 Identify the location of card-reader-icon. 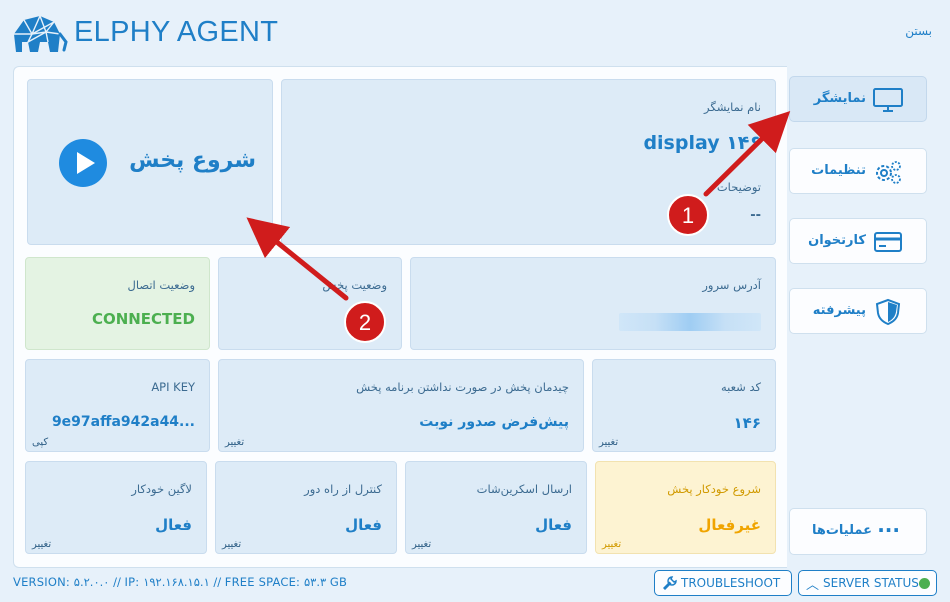
(888, 242).